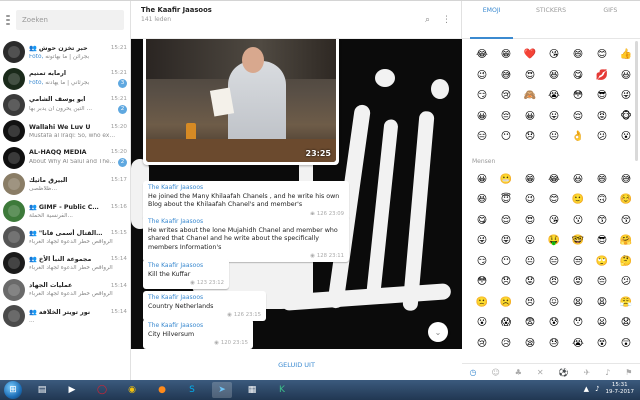 Image resolution: width=640 pixels, height=400 pixels. Describe the element at coordinates (602, 137) in the screenshot. I see `emoji-cell: 😕` at that location.